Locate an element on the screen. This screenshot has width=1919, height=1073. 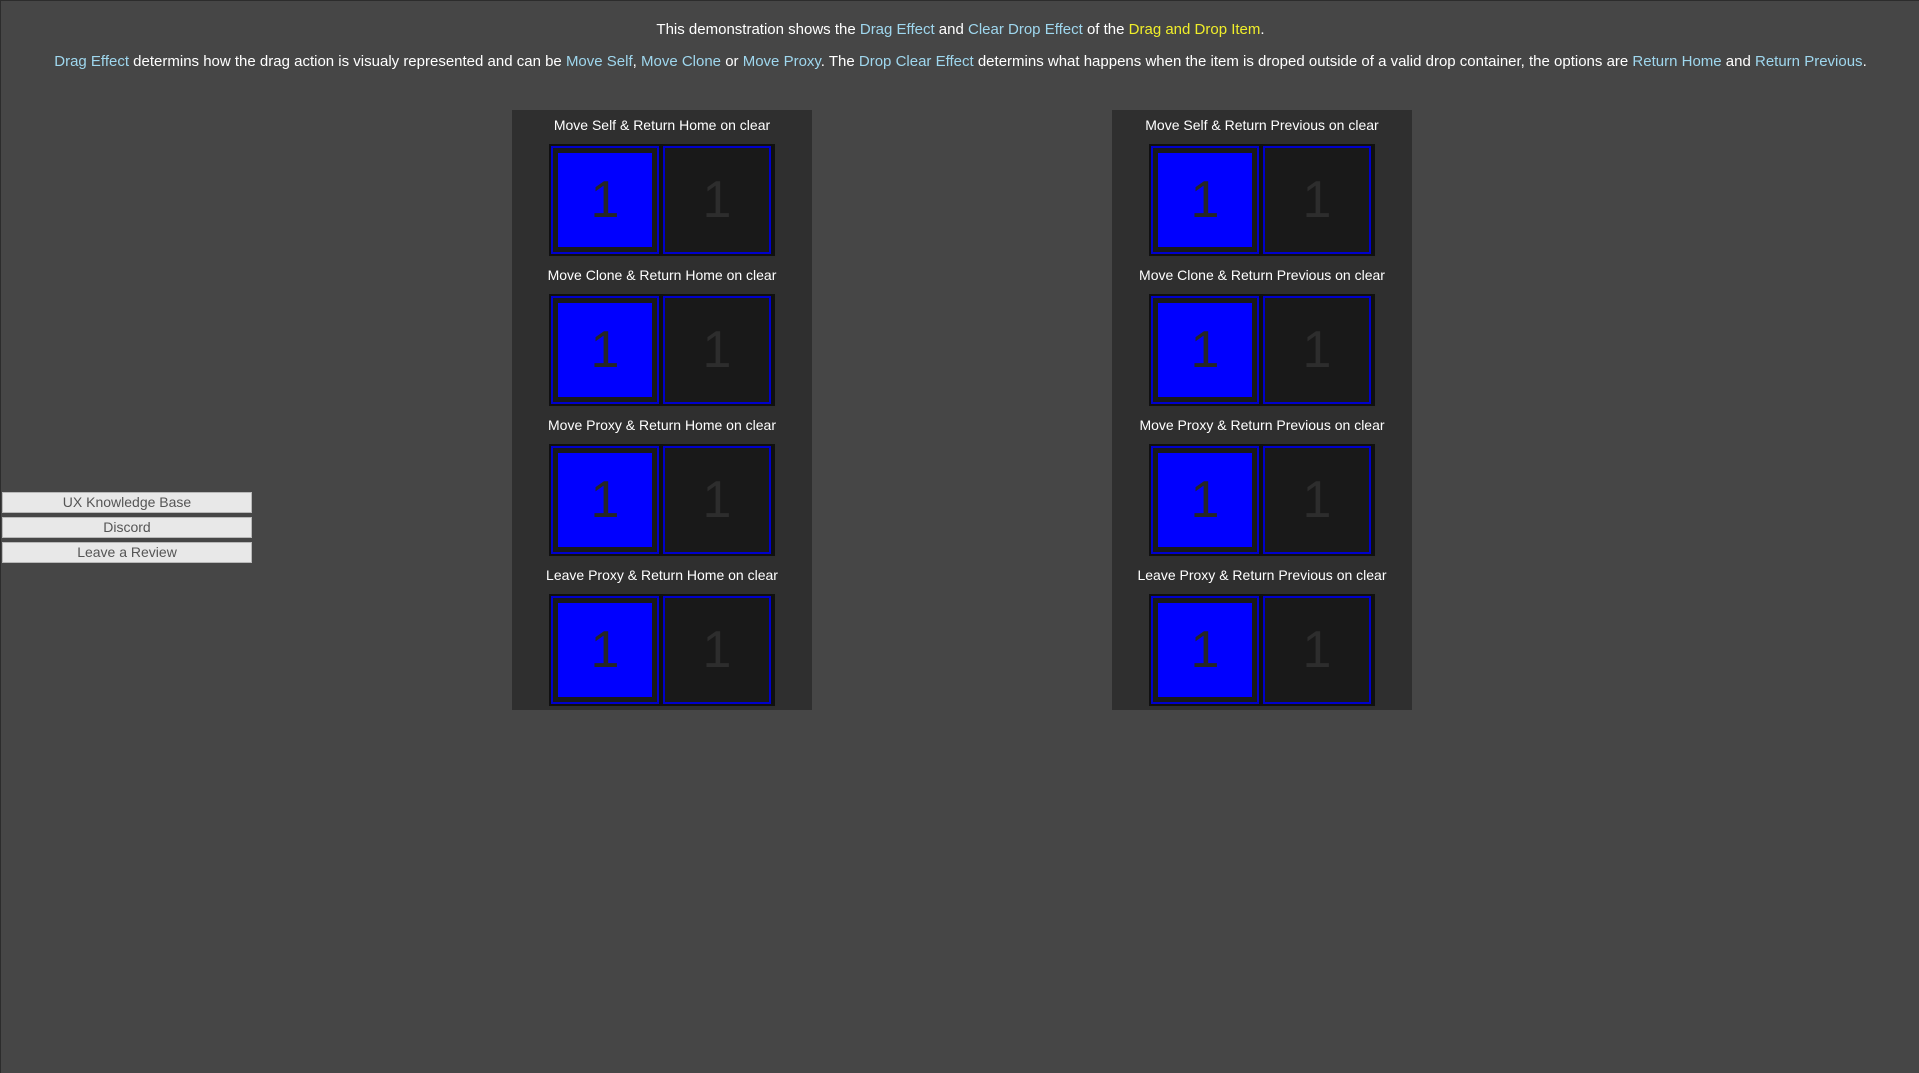
demo-title: Move Proxy & Return Previous on clear is located at coordinates (1262, 425).